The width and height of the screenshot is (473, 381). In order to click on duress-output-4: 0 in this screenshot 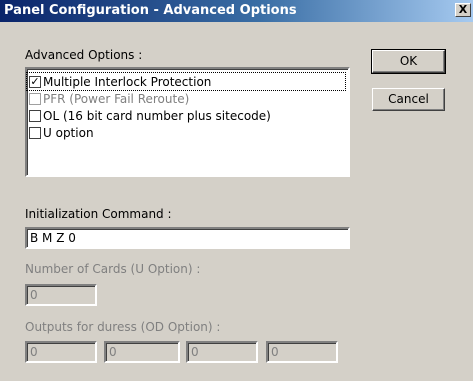, I will do `click(302, 352)`.